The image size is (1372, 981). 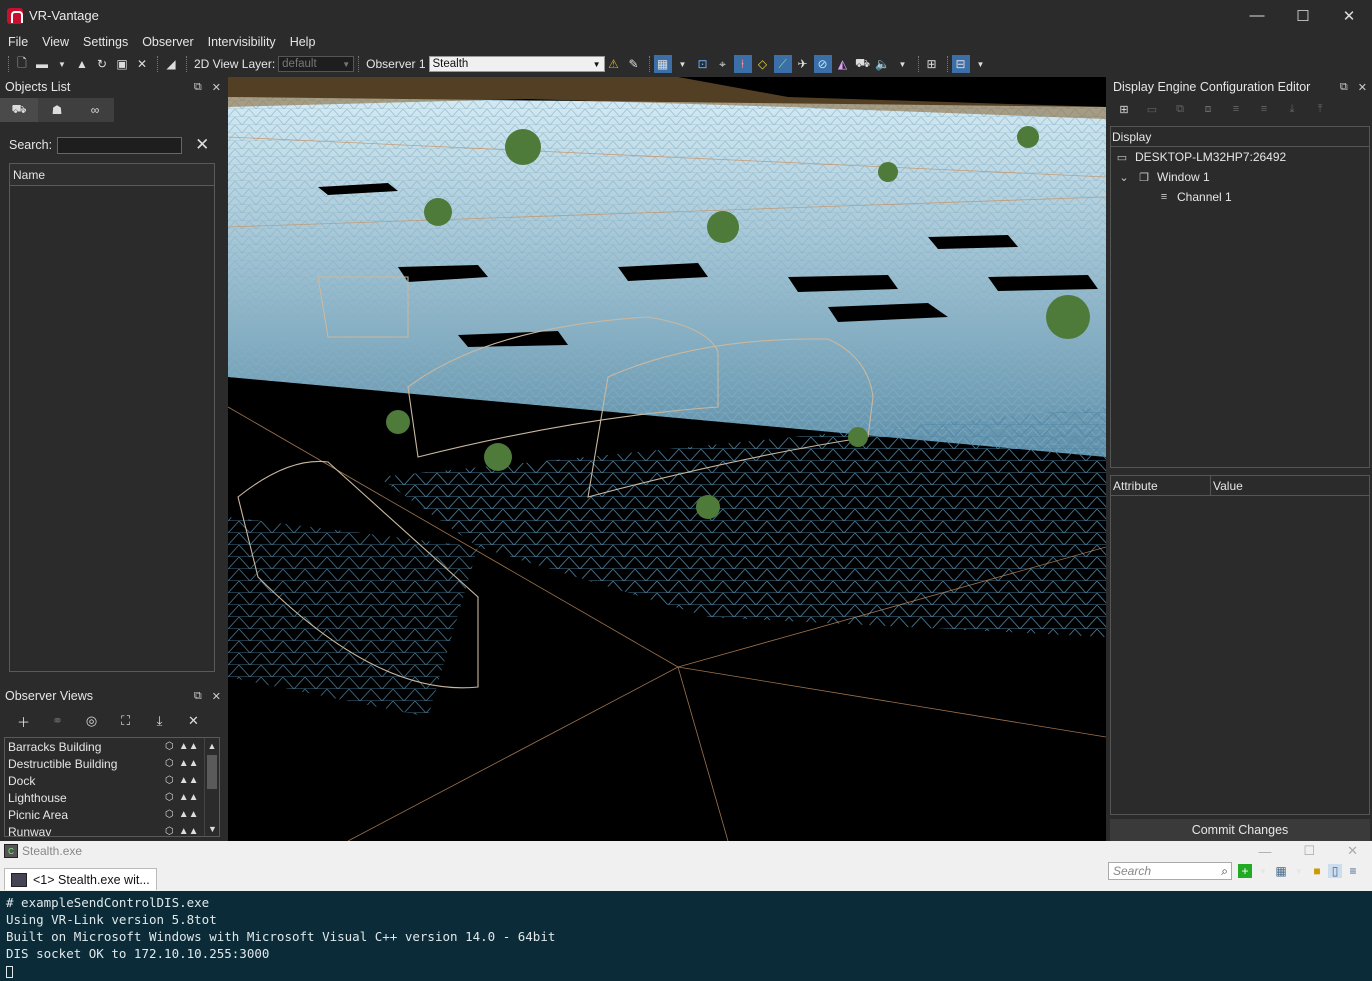 I want to click on tab-vehicles: ⛟, so click(x=19, y=110).